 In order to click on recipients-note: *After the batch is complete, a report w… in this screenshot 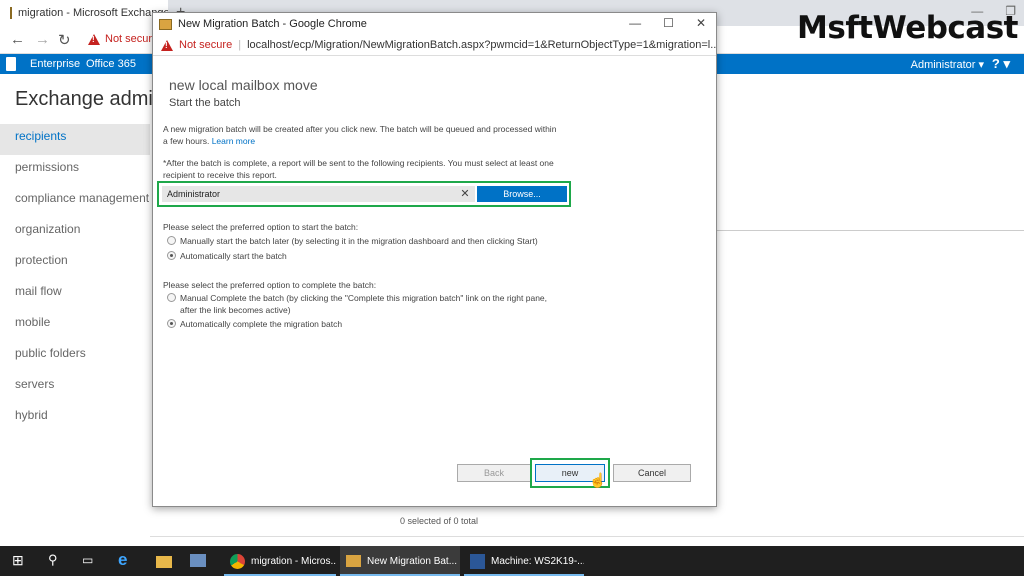, I will do `click(358, 169)`.